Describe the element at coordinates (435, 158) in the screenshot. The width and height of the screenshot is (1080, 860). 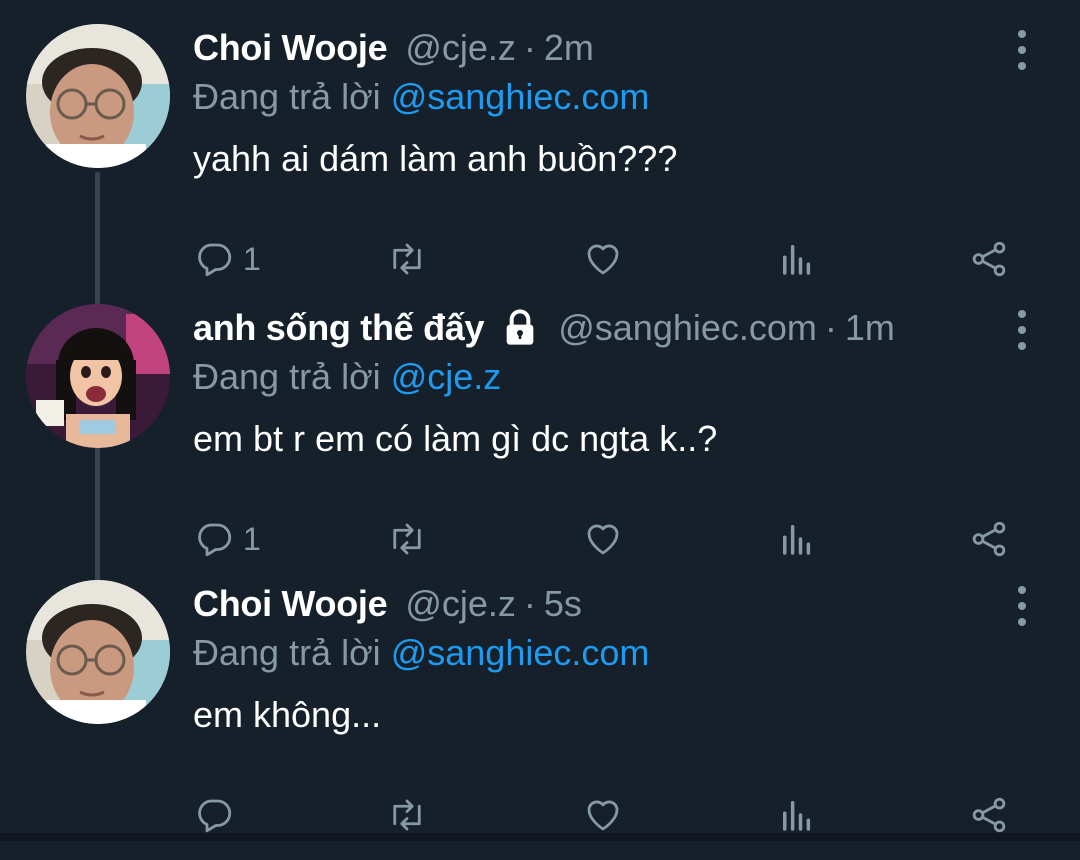
I see `tweet-text: yahh ai dám làm anh buồn???` at that location.